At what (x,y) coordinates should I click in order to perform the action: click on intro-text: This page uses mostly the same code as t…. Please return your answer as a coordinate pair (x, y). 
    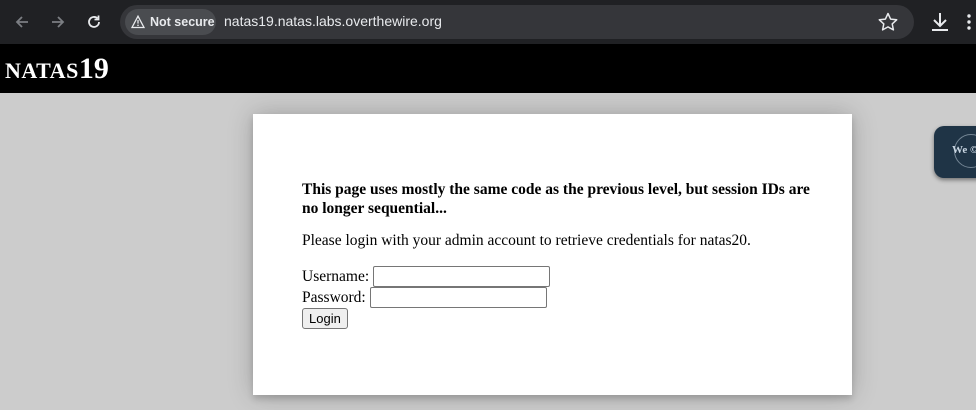
    Looking at the image, I should click on (556, 199).